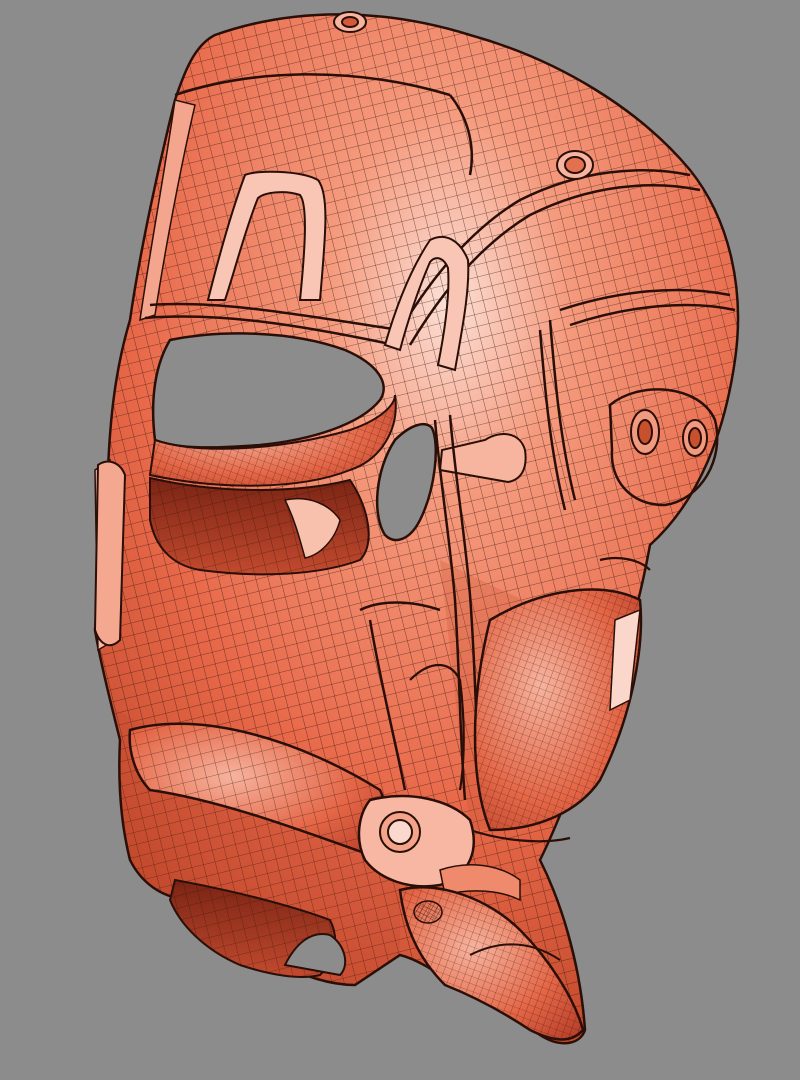 The height and width of the screenshot is (1080, 800). I want to click on left-eye-opening, so click(272, 409).